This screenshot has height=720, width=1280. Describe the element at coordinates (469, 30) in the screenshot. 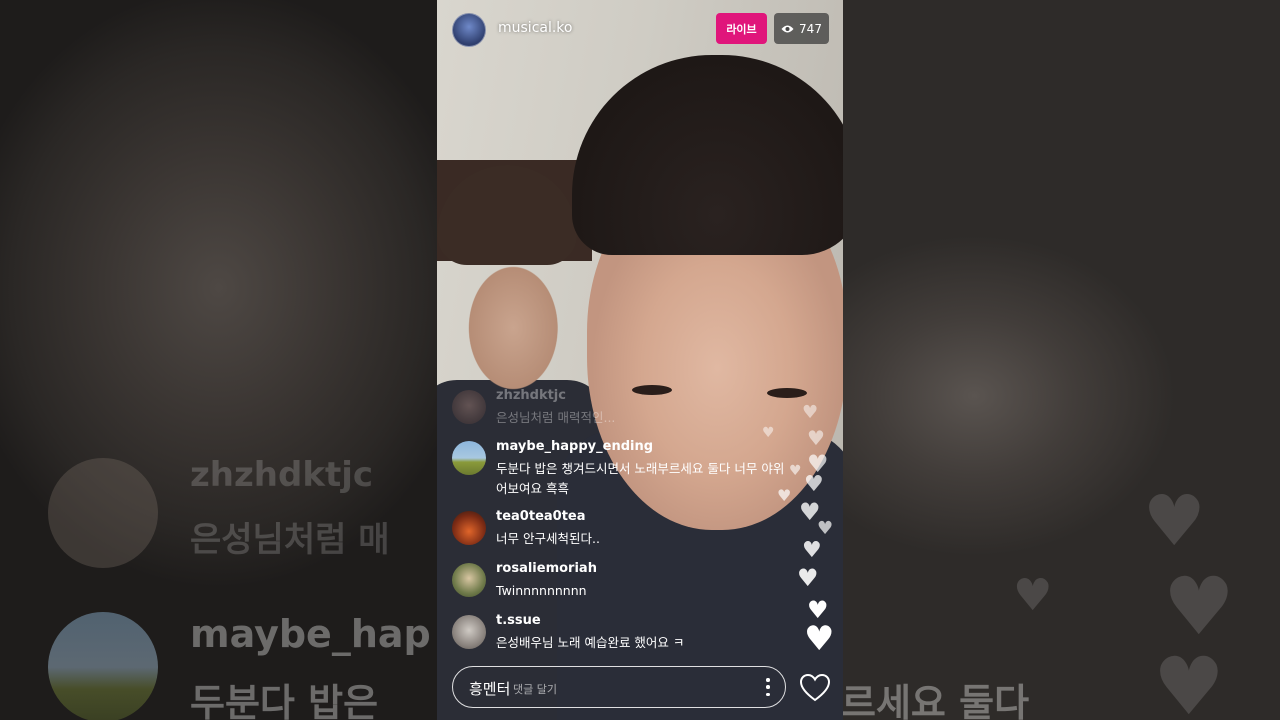

I see `broadcaster-avatar` at that location.